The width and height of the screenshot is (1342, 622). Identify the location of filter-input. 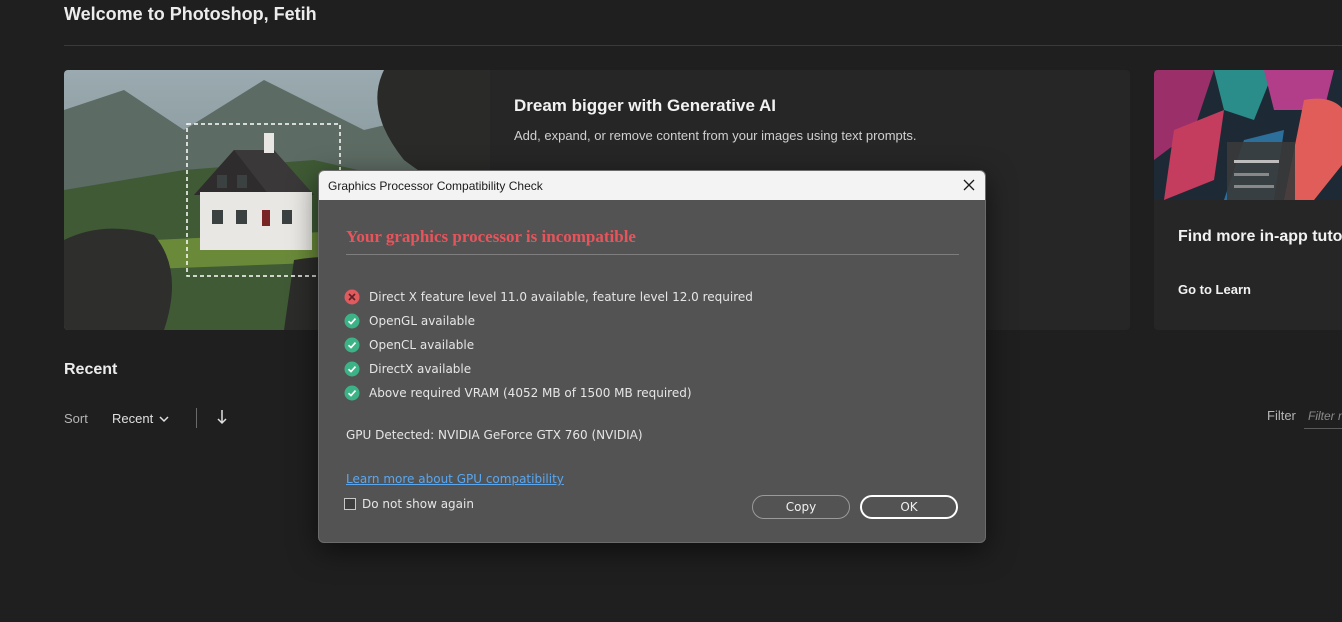
(1323, 416).